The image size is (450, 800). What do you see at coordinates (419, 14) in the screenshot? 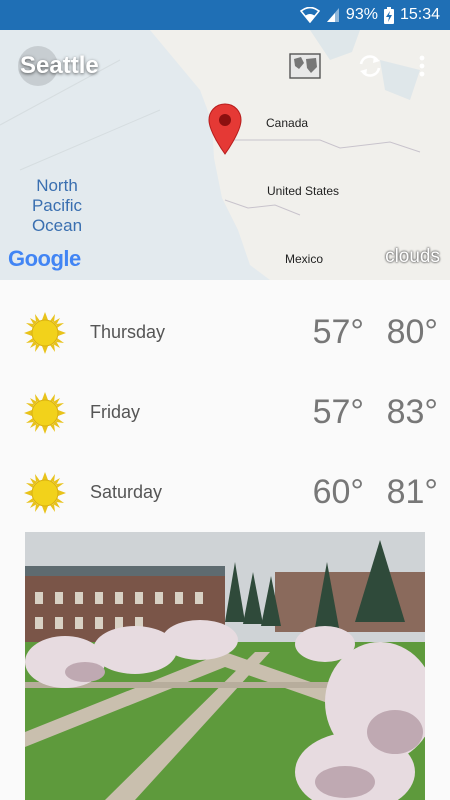
I see `clock: 15:34` at bounding box center [419, 14].